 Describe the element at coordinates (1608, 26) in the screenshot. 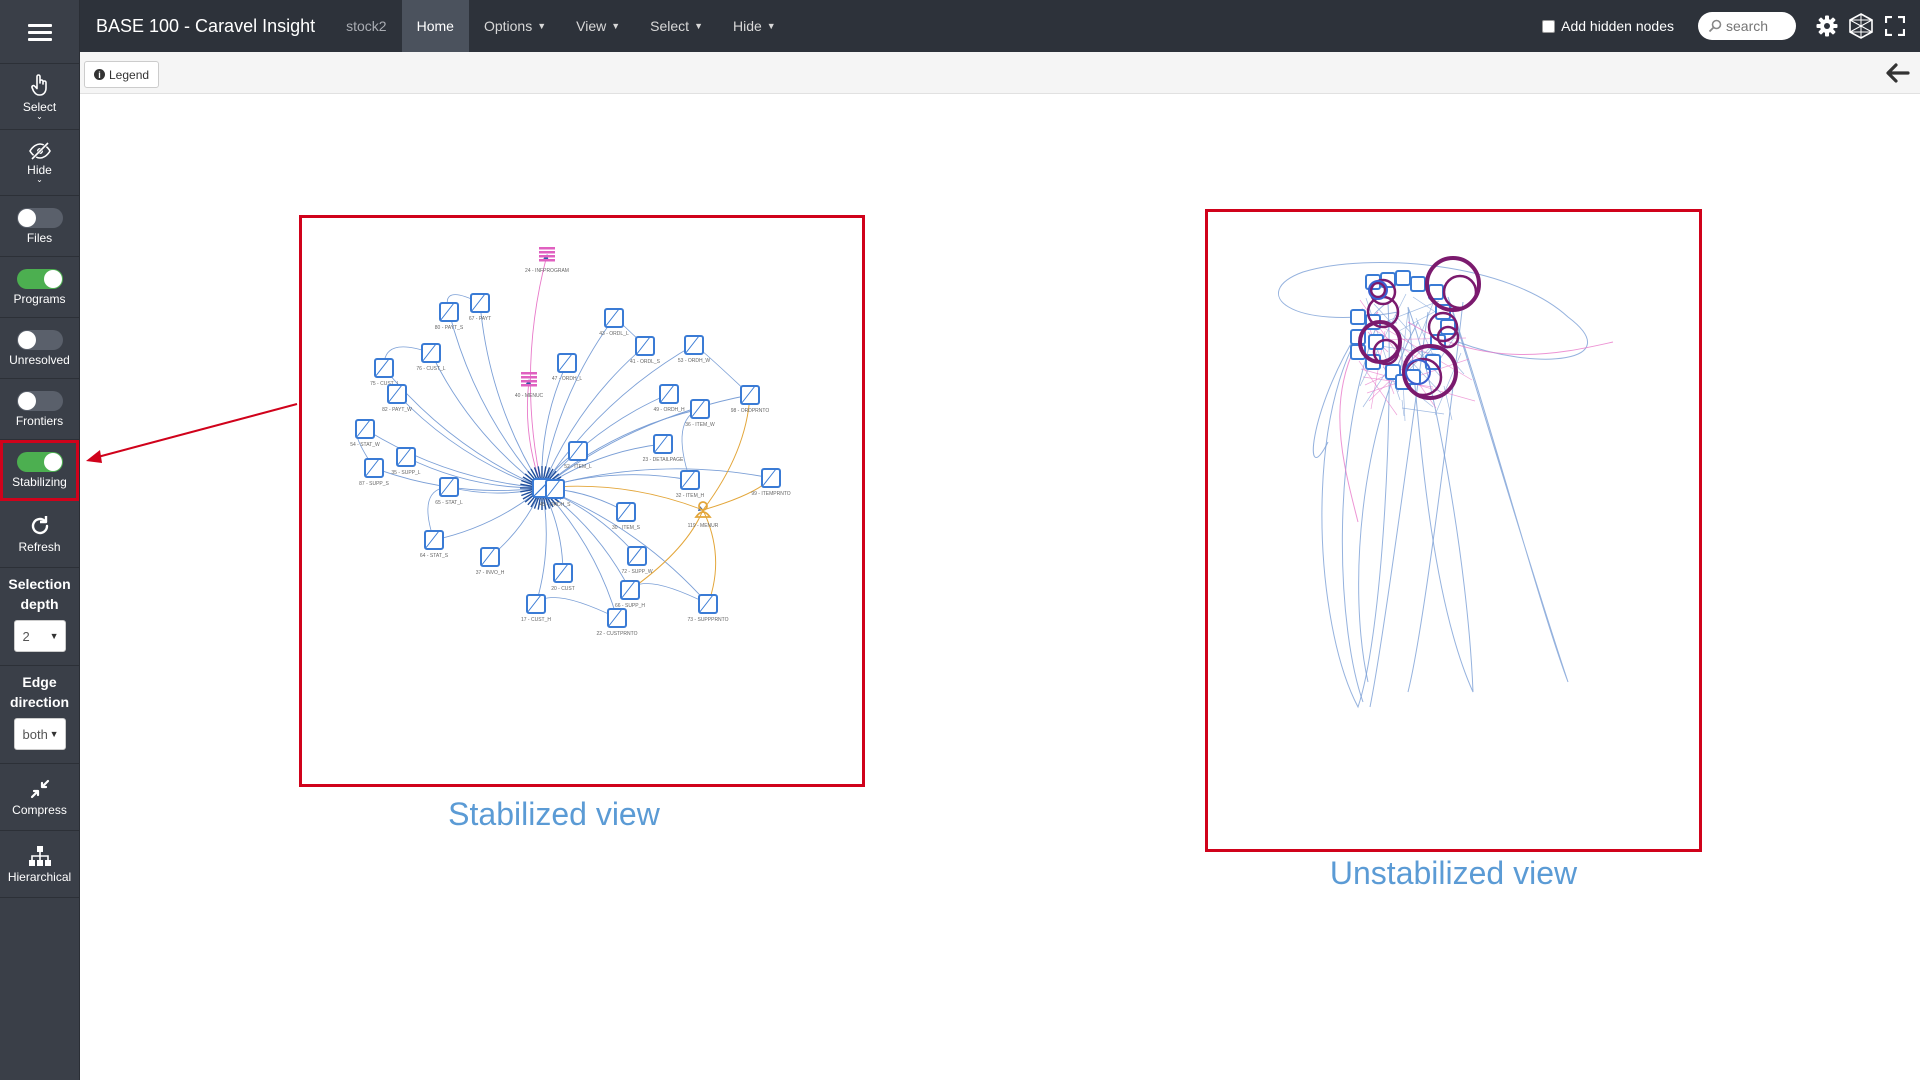

I see `add-hidden-nodes-checkbox: Add hidden nodes` at that location.